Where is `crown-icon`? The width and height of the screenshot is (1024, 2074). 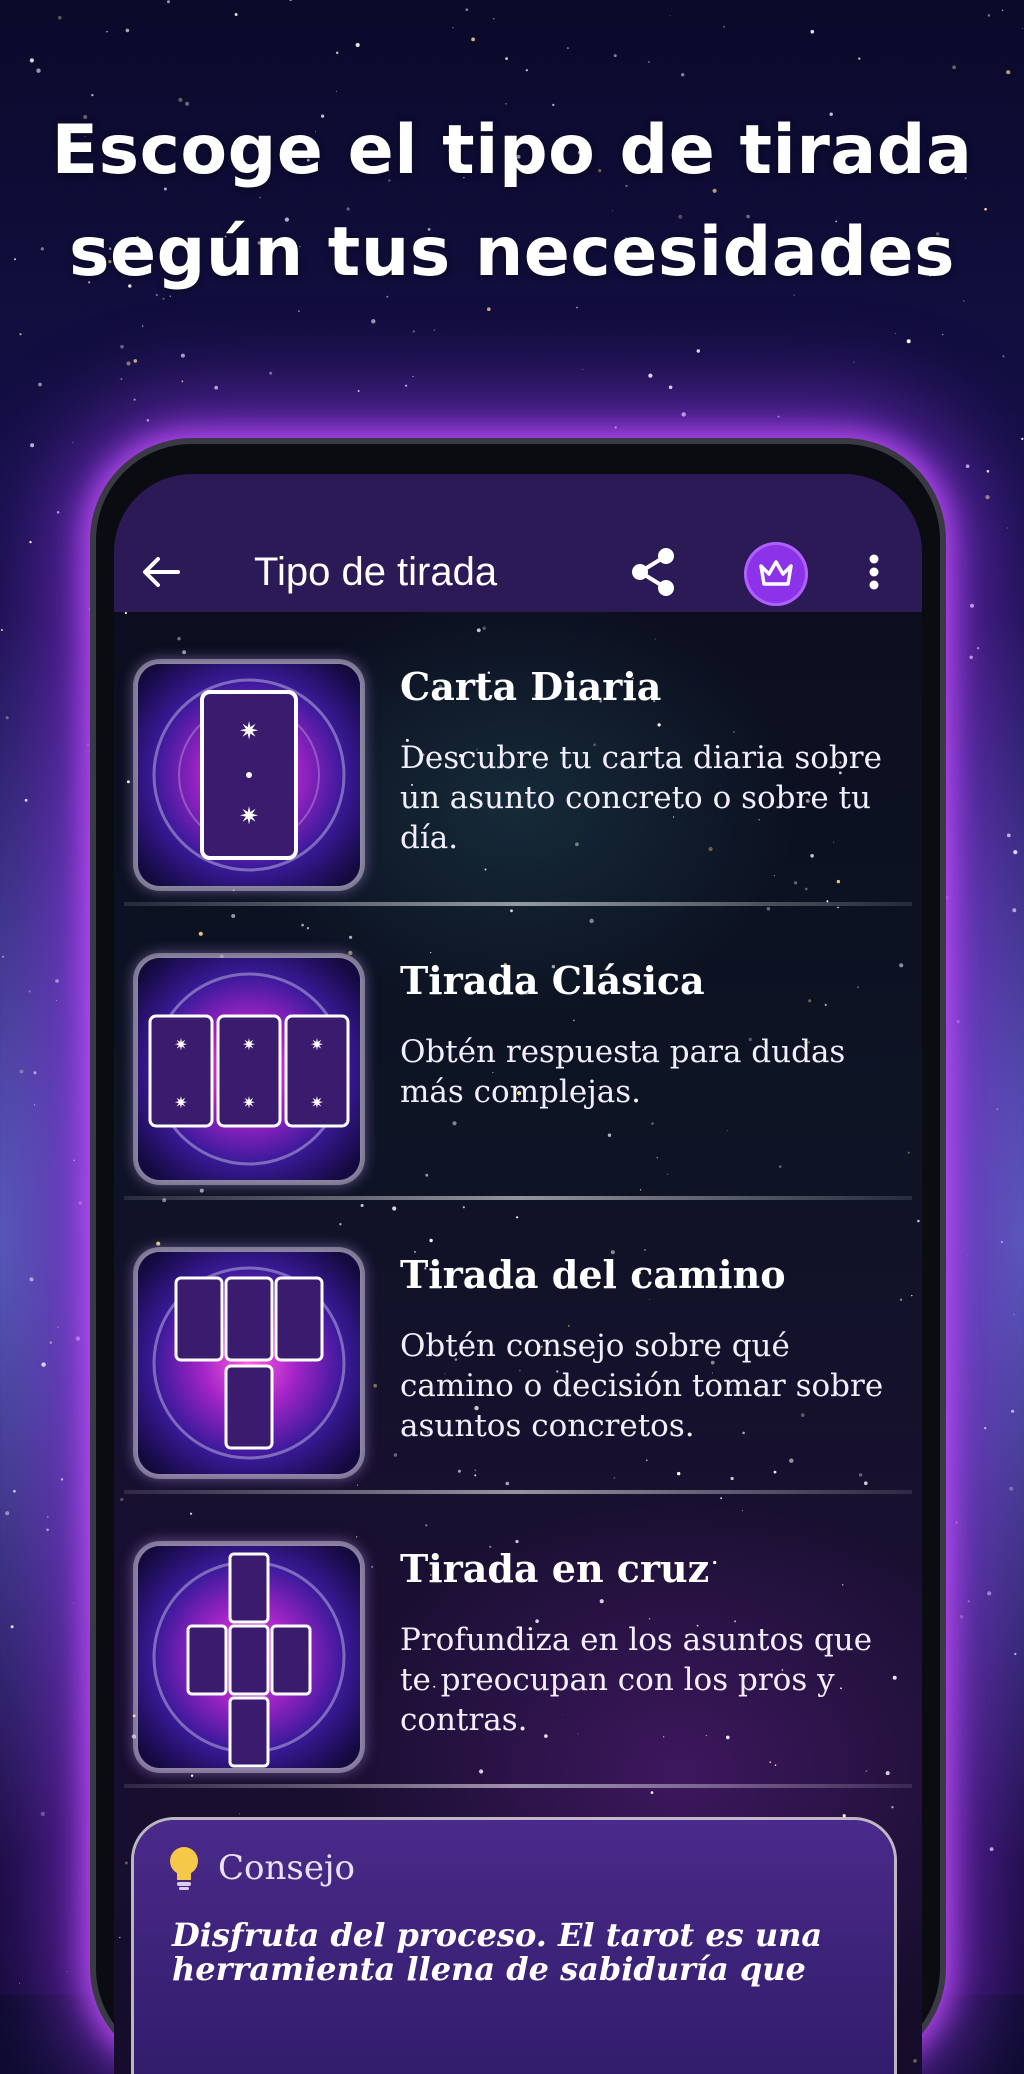
crown-icon is located at coordinates (776, 573).